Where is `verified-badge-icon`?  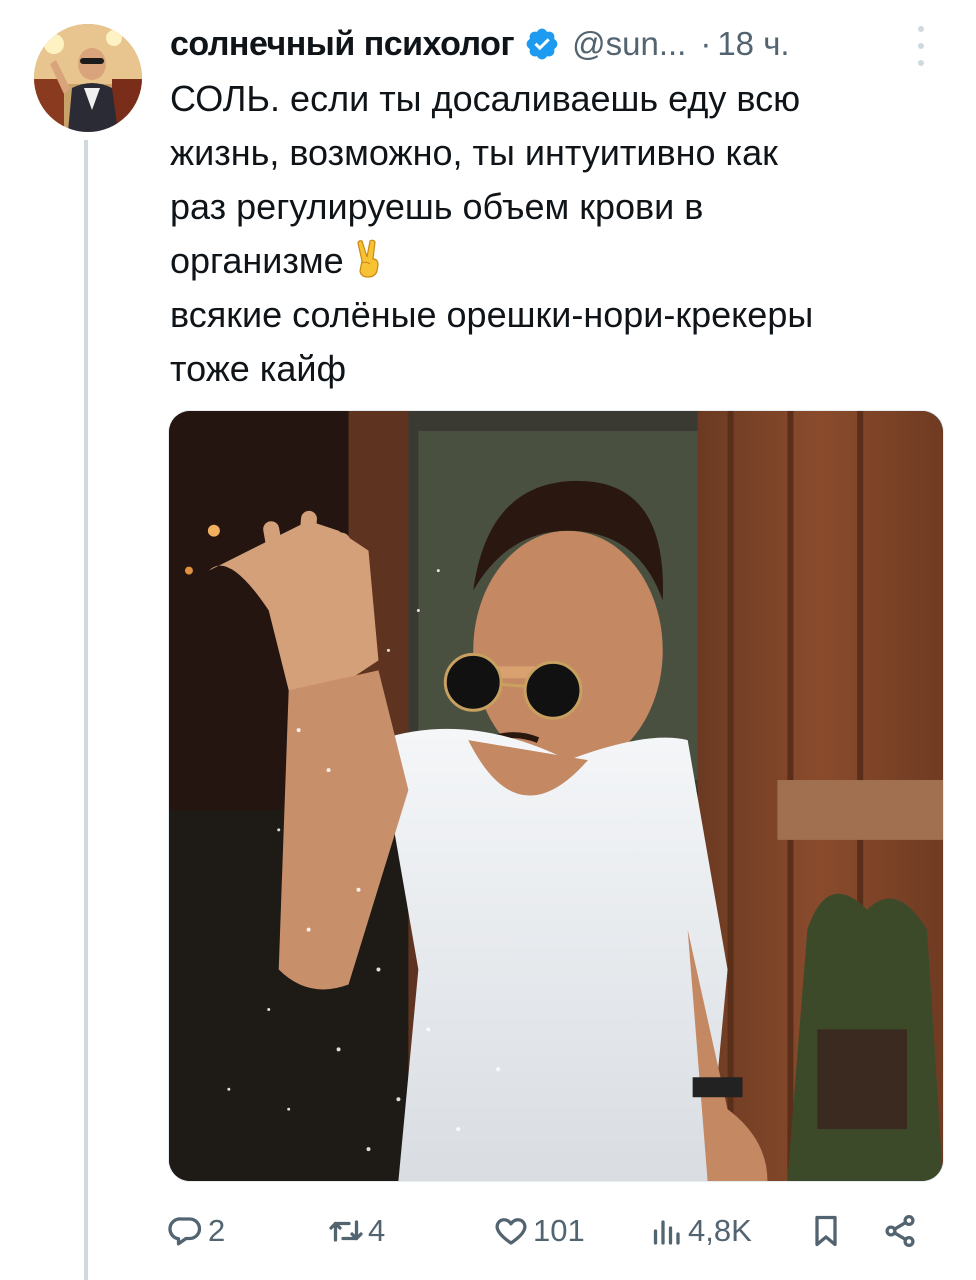 verified-badge-icon is located at coordinates (542, 44).